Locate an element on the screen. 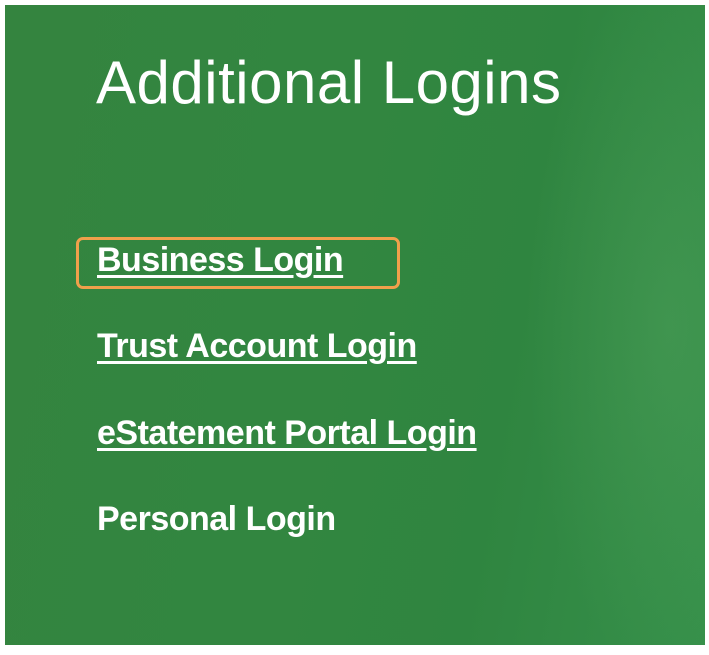  estatement-portal-login-link: eStatement Portal Login is located at coordinates (287, 433).